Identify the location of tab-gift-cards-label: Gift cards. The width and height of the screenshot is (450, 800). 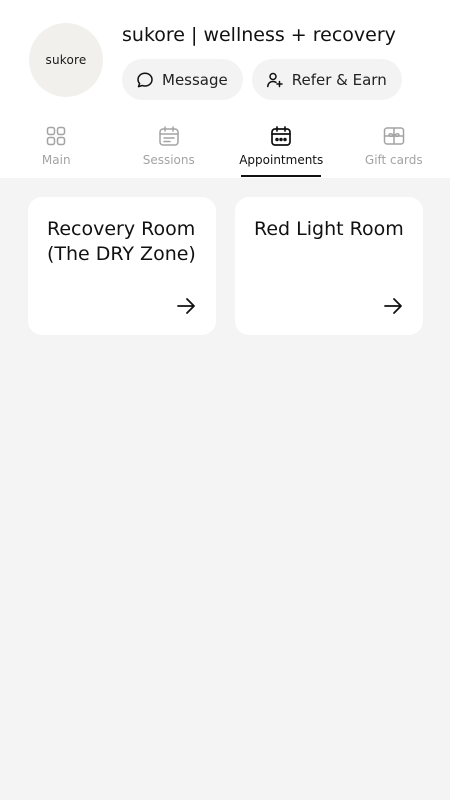
(393, 160).